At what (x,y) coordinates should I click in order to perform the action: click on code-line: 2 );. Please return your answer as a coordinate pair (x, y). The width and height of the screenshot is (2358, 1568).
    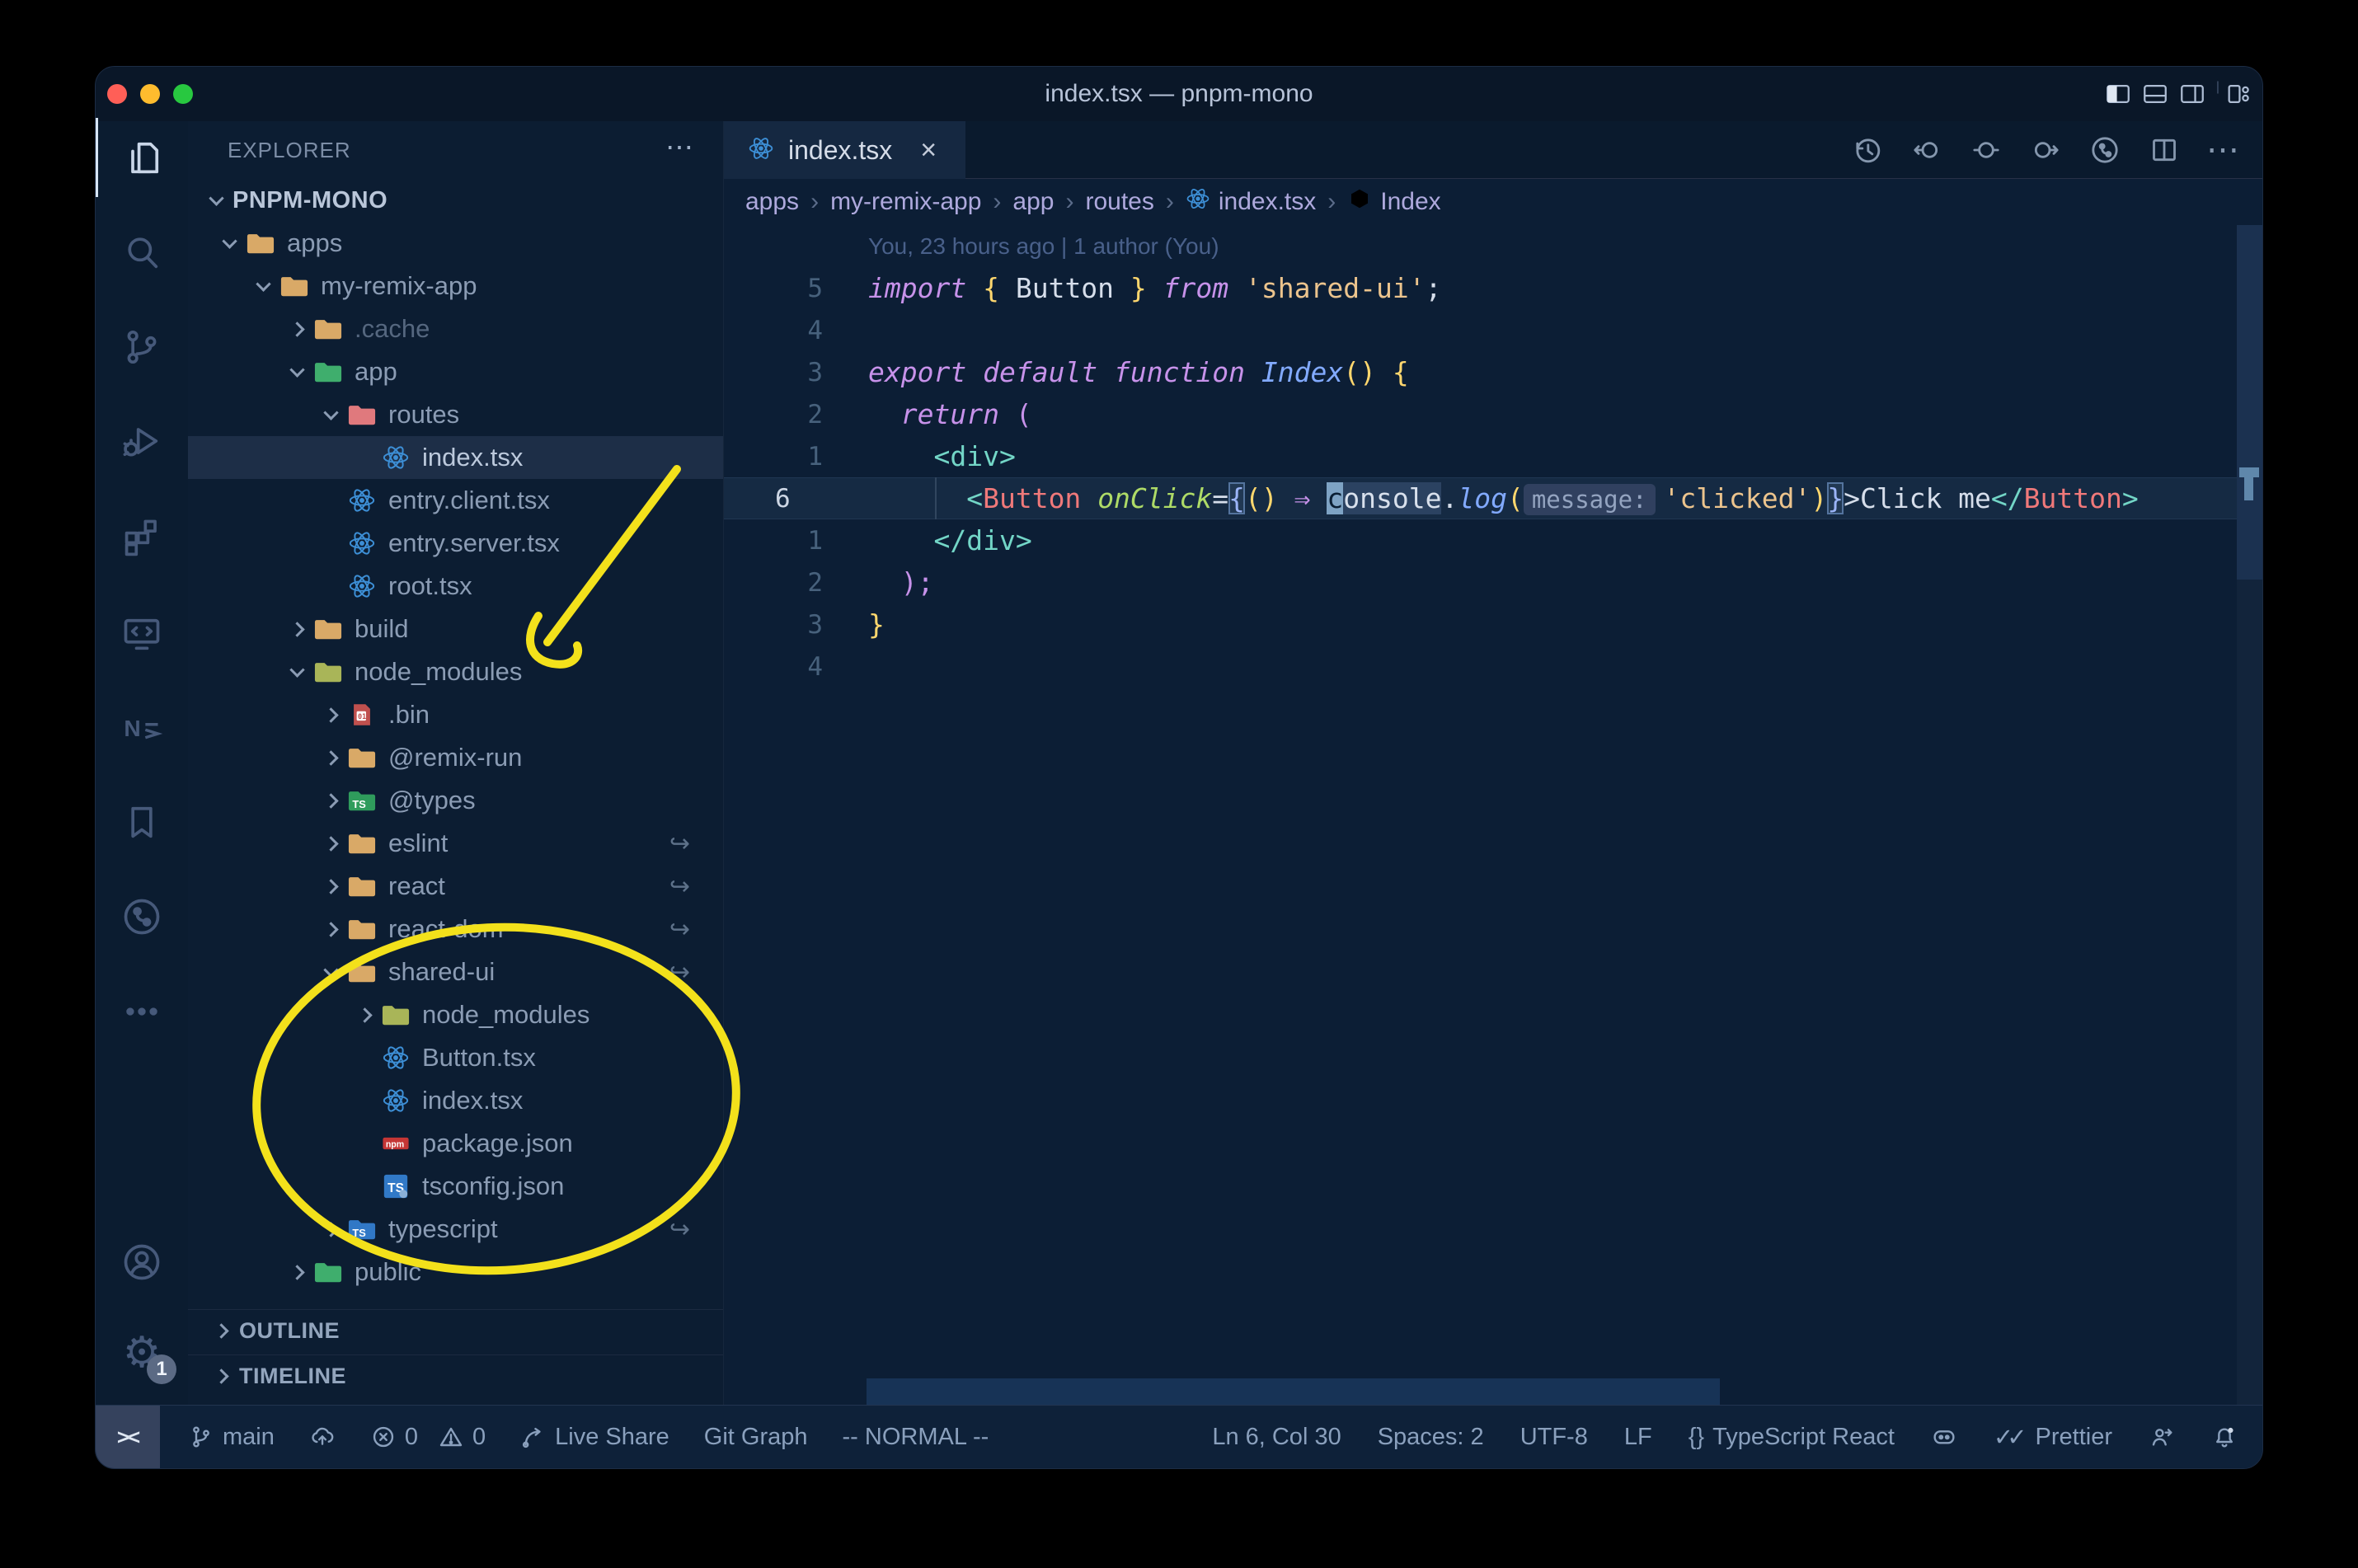
    Looking at the image, I should click on (1481, 582).